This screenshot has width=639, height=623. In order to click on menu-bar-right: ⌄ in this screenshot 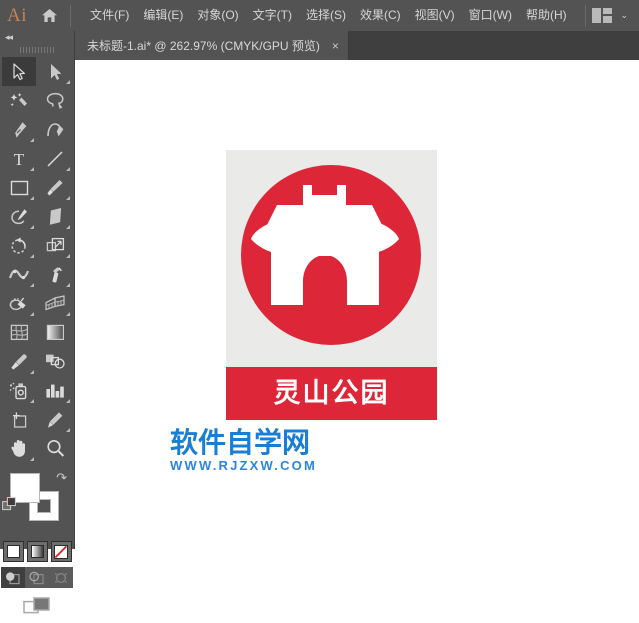, I will do `click(609, 15)`.